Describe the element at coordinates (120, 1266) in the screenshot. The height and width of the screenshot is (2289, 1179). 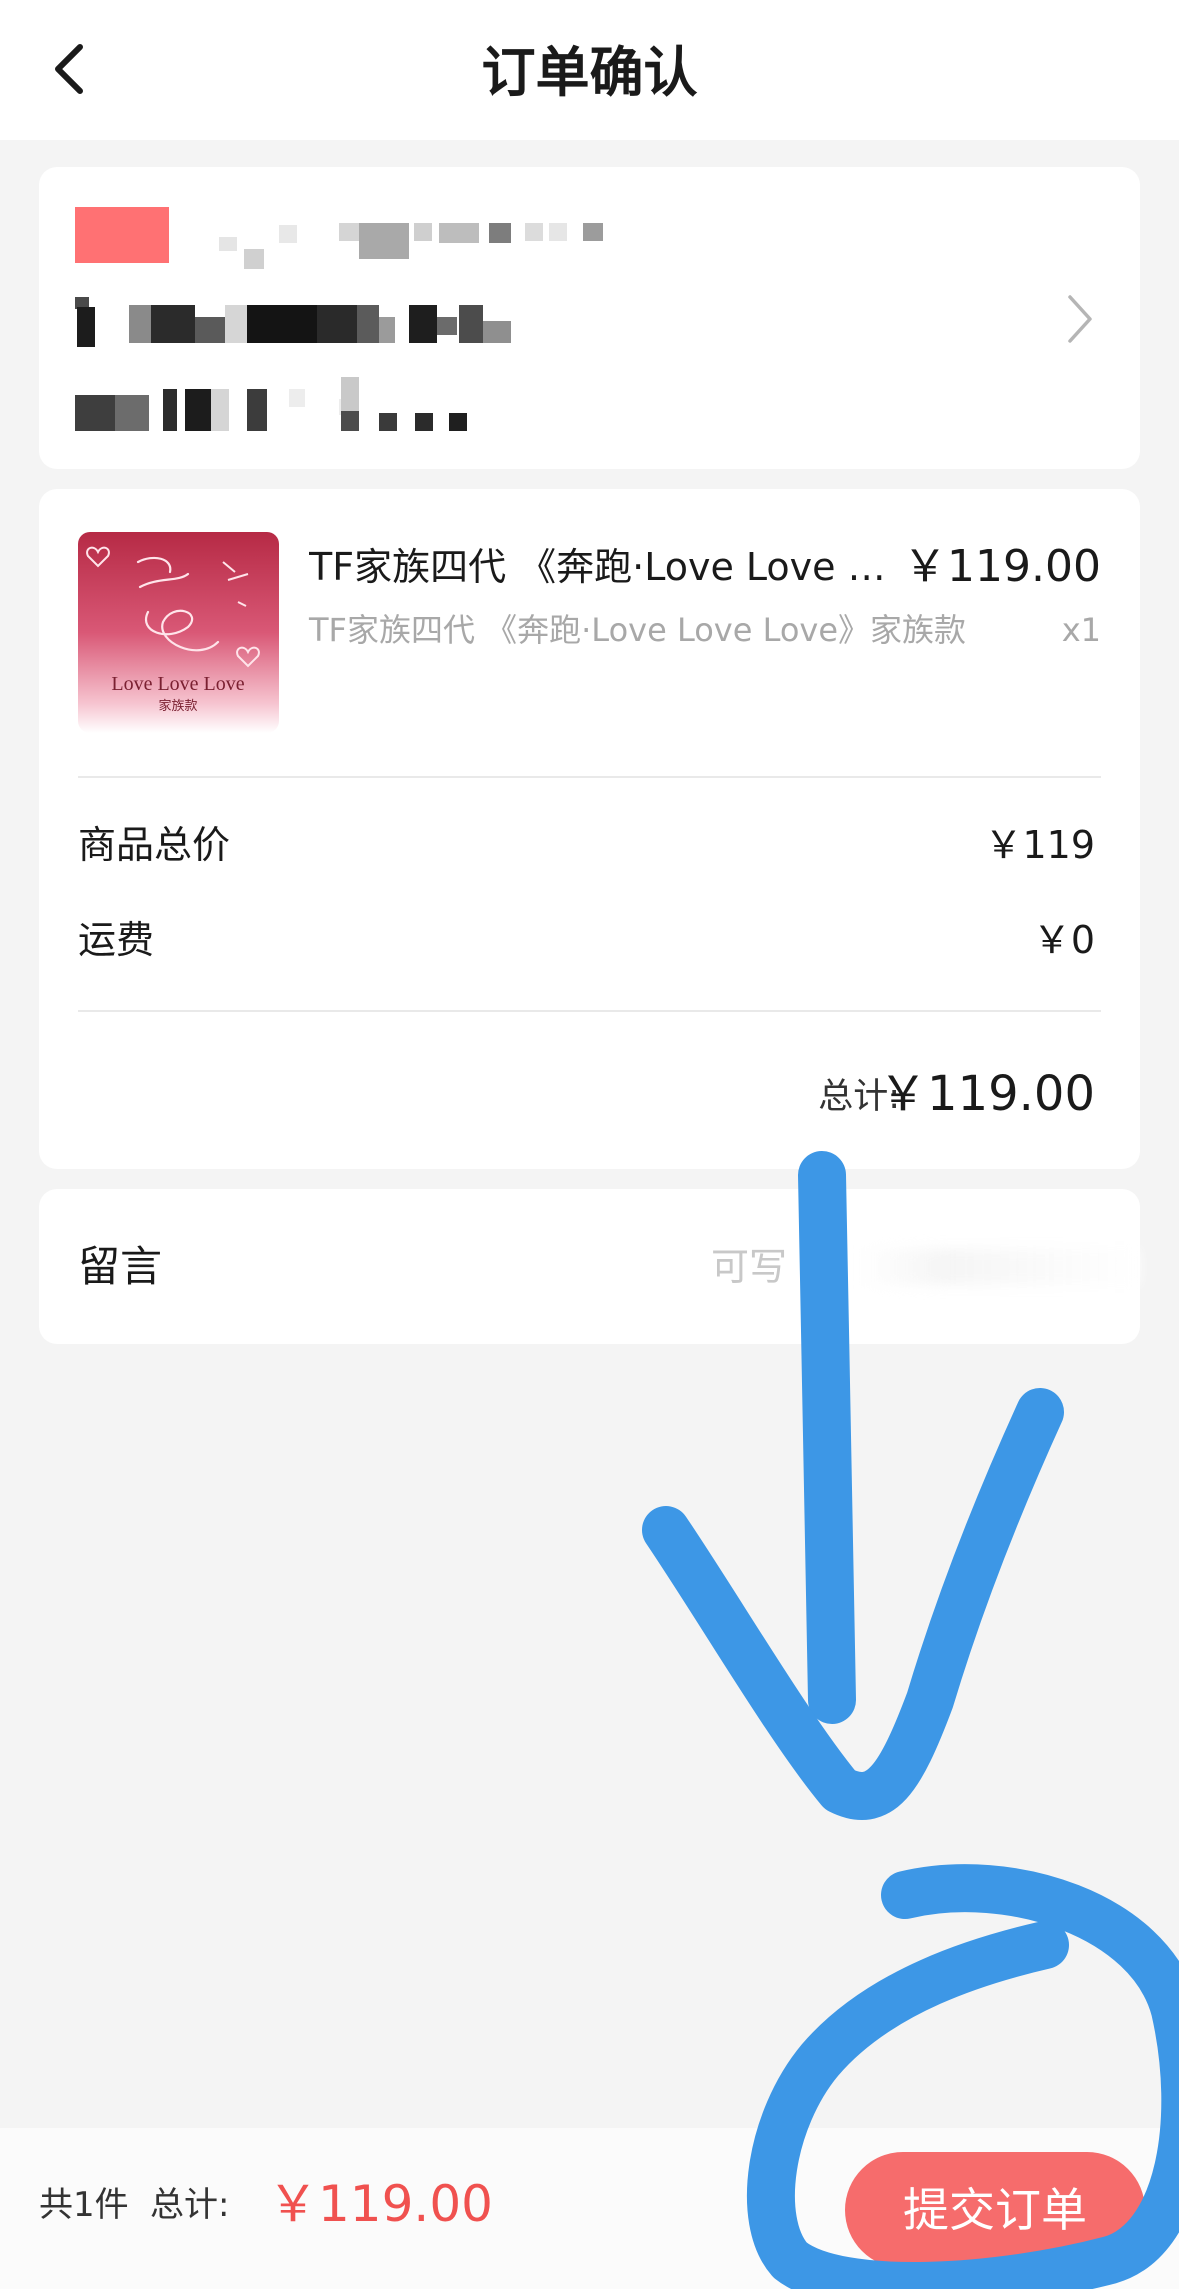
I see `message-label: 留言` at that location.